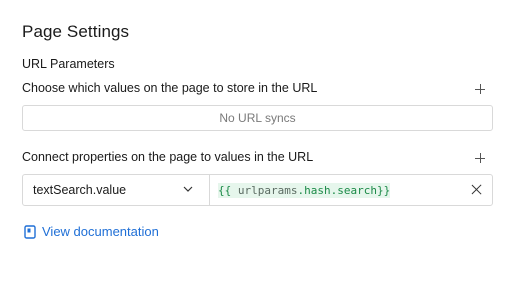 This screenshot has height=286, width=512. Describe the element at coordinates (188, 189) in the screenshot. I see `chevron-down-icon` at that location.